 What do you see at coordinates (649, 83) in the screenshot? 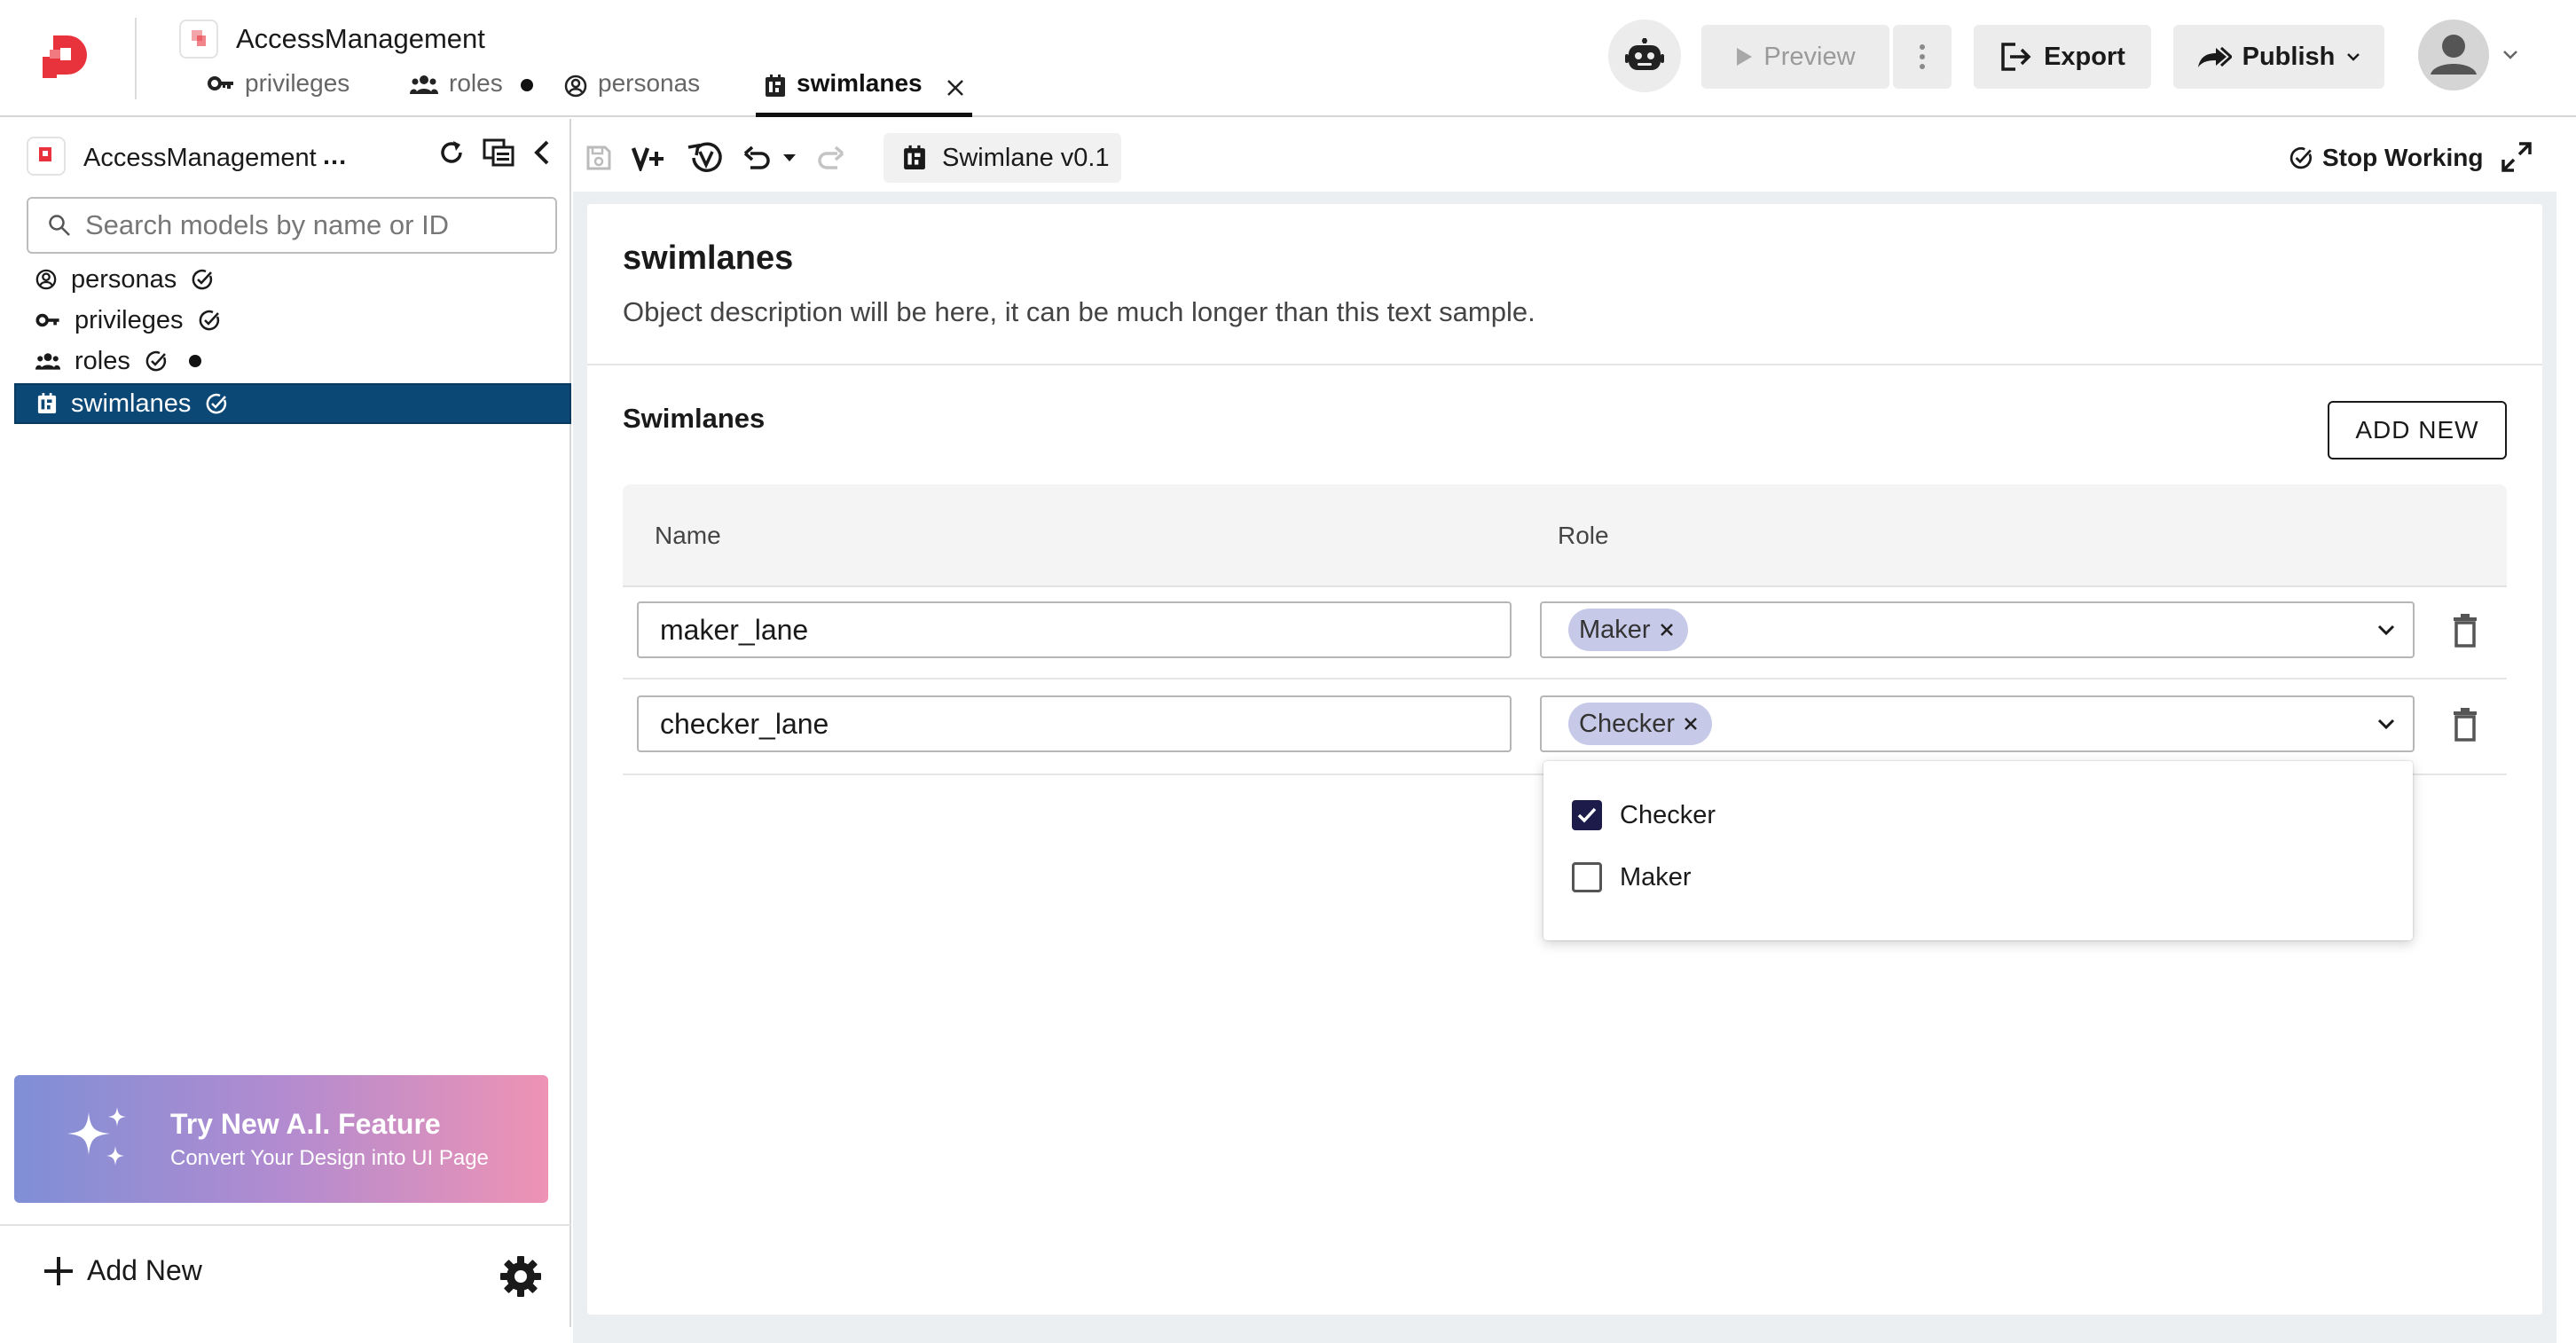
I see `tab-label: personas` at bounding box center [649, 83].